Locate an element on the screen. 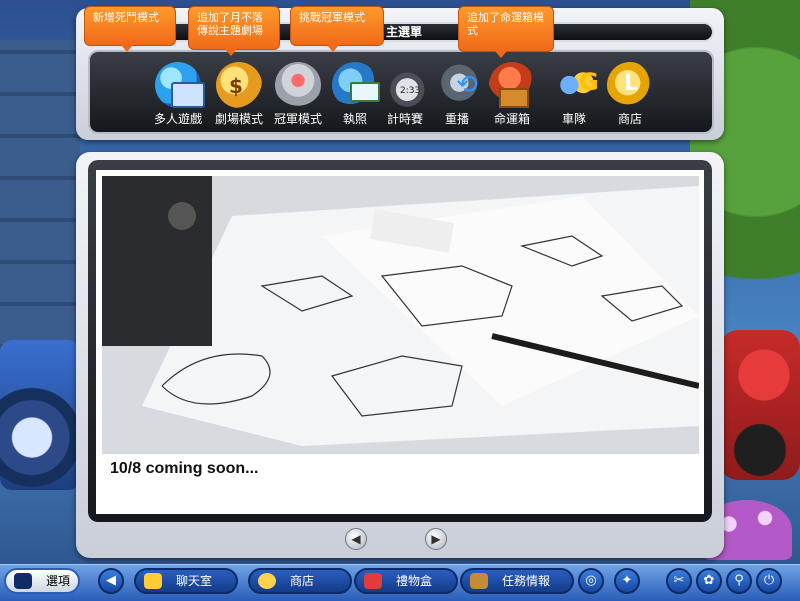 Image resolution: width=800 pixels, height=601 pixels. gift-heart-icon is located at coordinates (373, 581).